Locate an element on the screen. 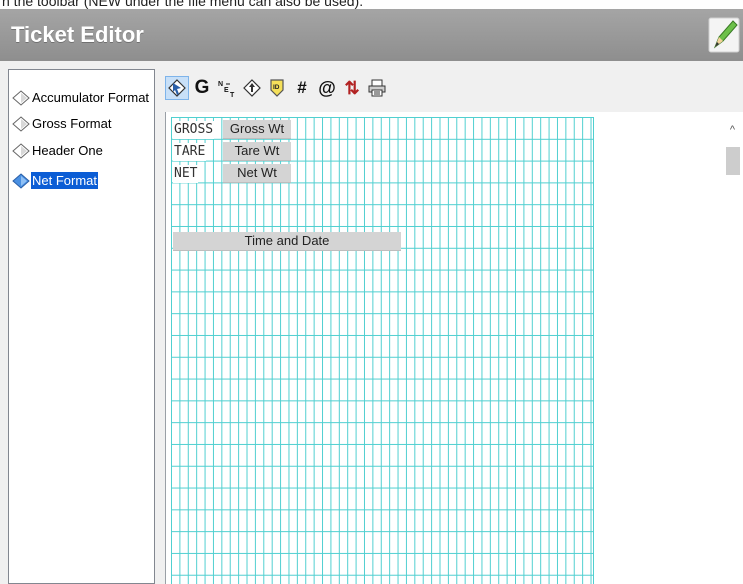 The height and width of the screenshot is (584, 743). tree-item-label: Header One is located at coordinates (67, 150).